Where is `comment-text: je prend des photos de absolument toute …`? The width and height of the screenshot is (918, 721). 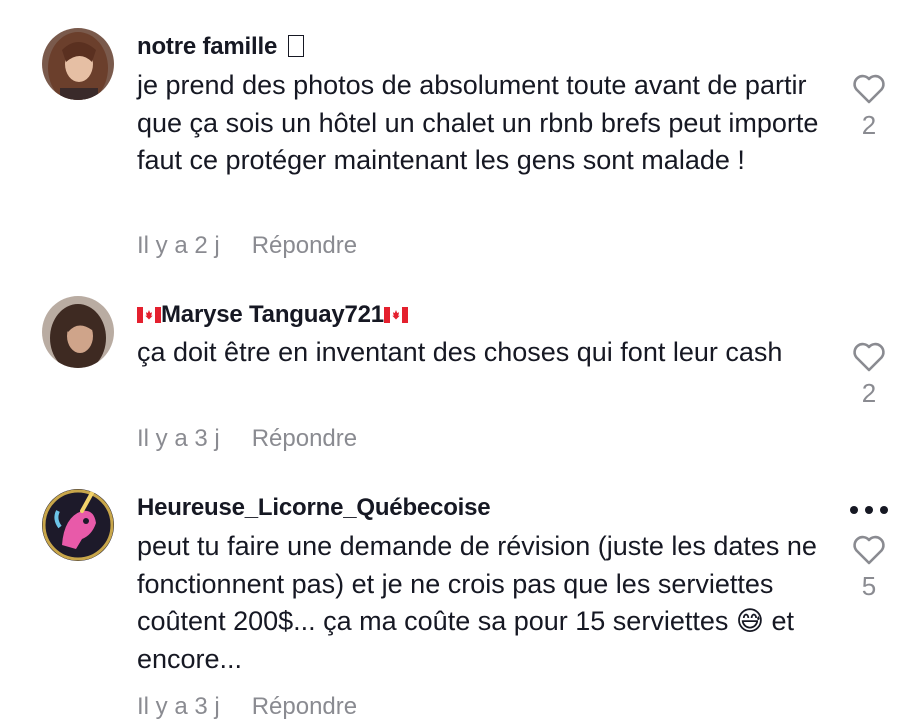 comment-text: je prend des photos de absolument toute … is located at coordinates (478, 122).